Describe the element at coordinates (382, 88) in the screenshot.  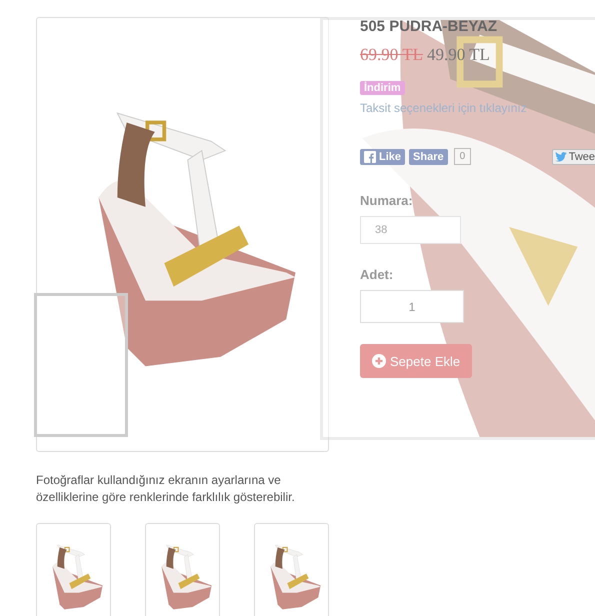
I see `discount-badge: İndirim` at that location.